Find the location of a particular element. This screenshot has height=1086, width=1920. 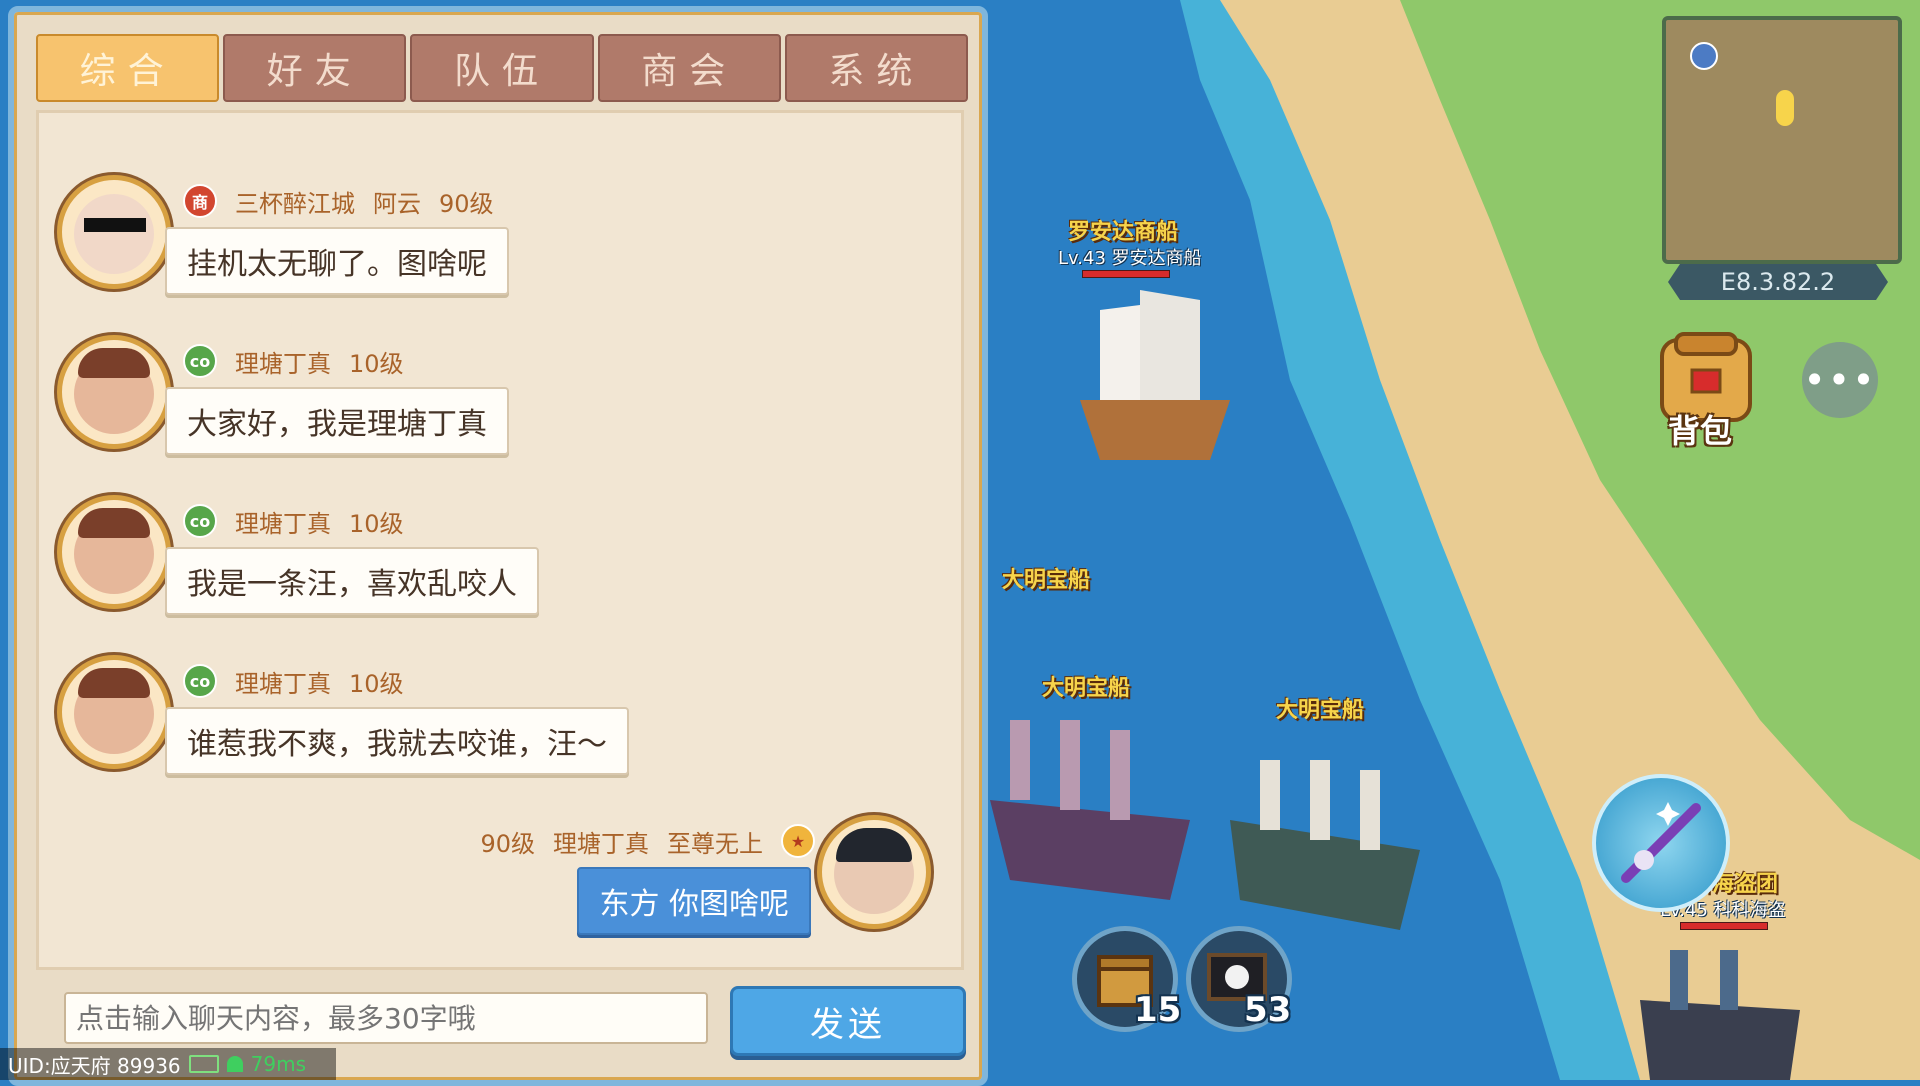

chat-tab-bar: 综合 好友 队伍 商会 系统 is located at coordinates (502, 68).